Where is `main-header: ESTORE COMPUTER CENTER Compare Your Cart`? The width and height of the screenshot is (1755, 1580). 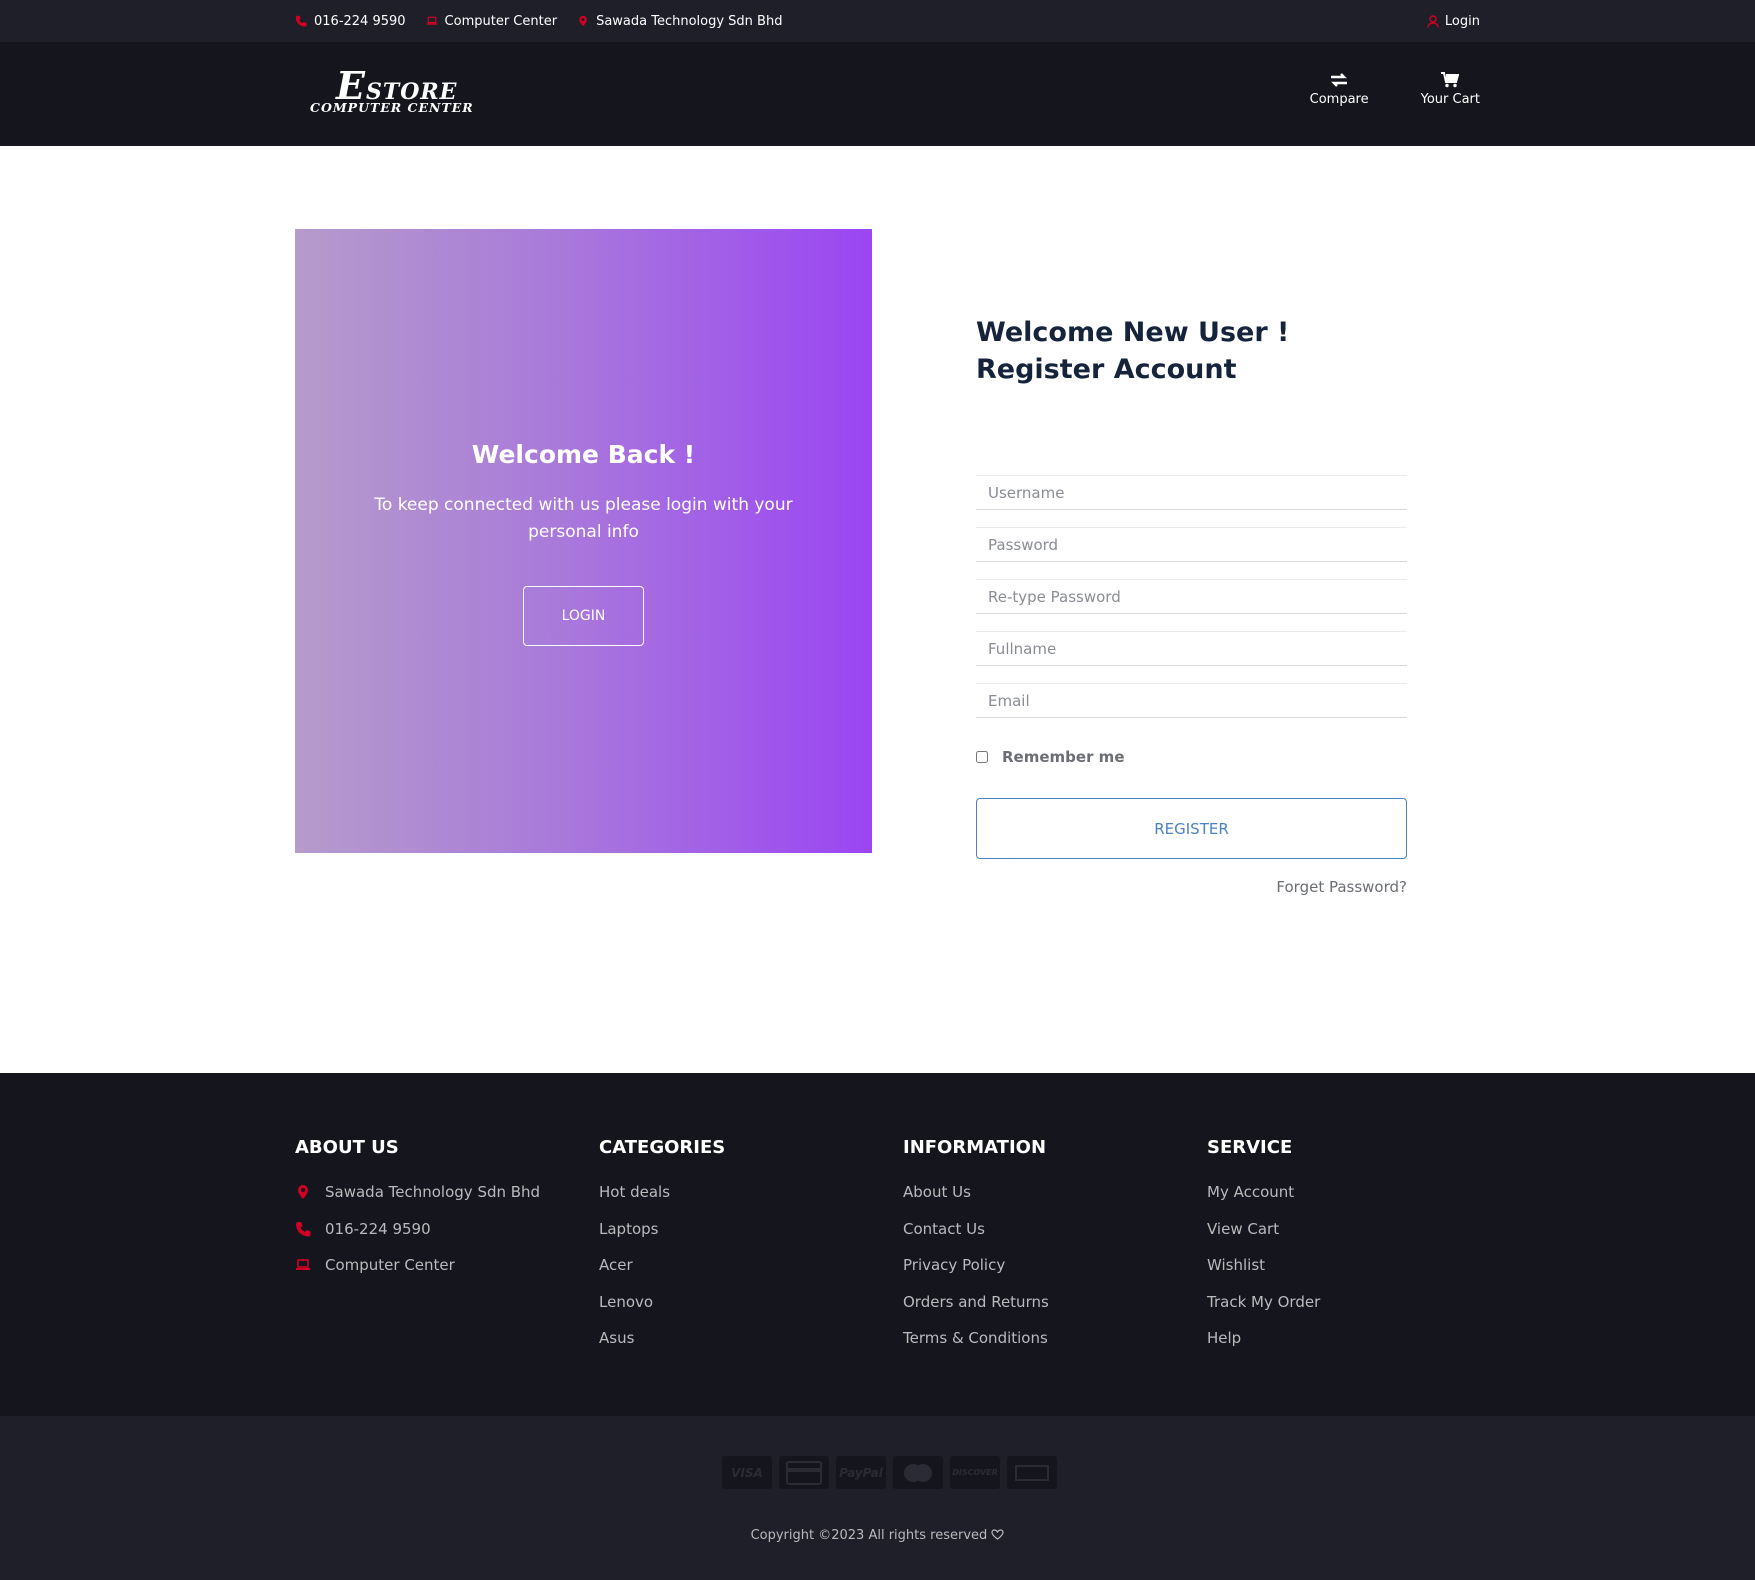
main-header: ESTORE COMPUTER CENTER Compare Your Cart is located at coordinates (877, 94).